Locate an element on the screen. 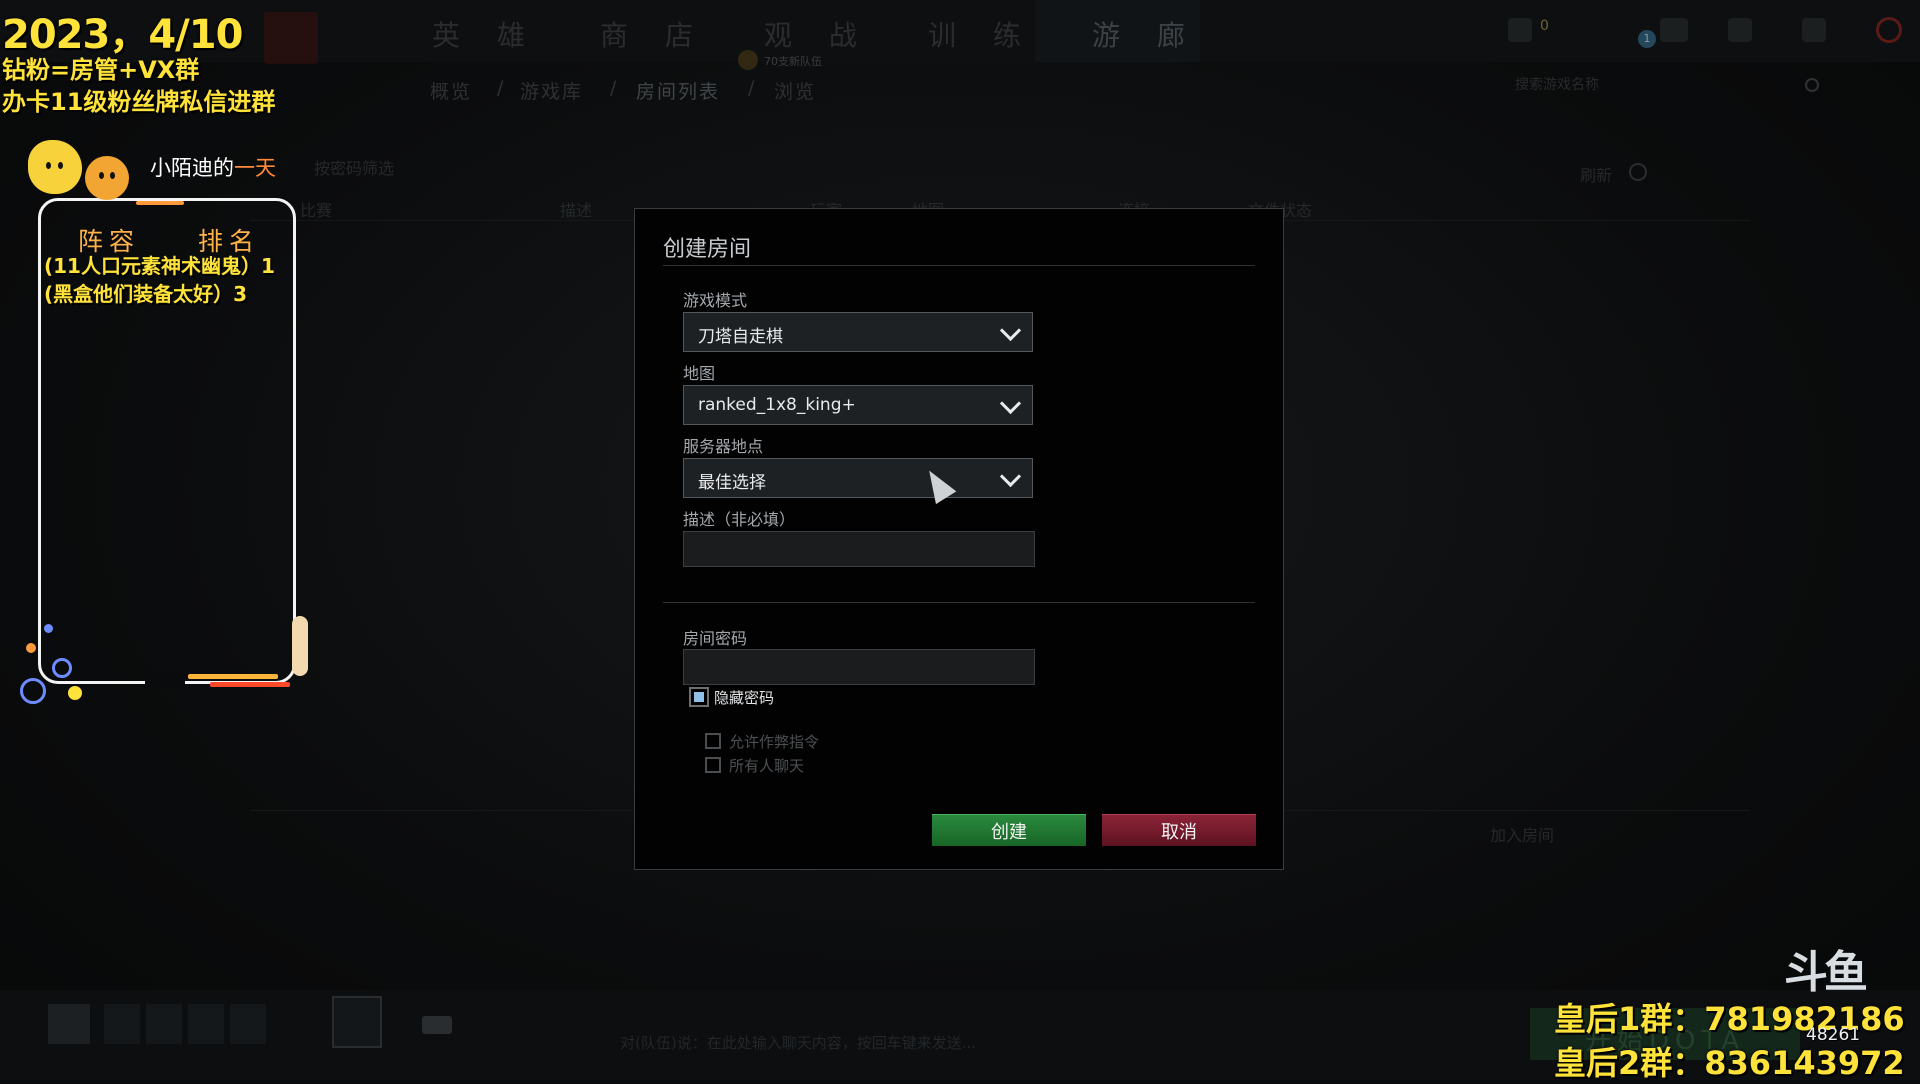 The width and height of the screenshot is (1920, 1084). dota-logo-icon is located at coordinates (291, 38).